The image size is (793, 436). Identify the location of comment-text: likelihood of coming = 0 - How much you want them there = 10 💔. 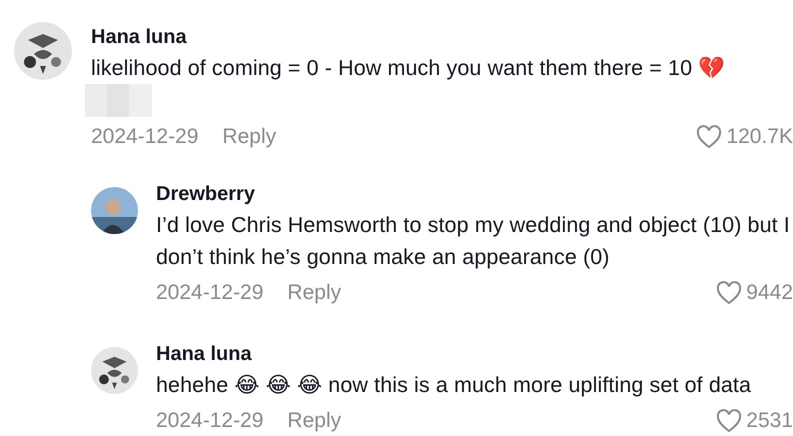
(408, 68).